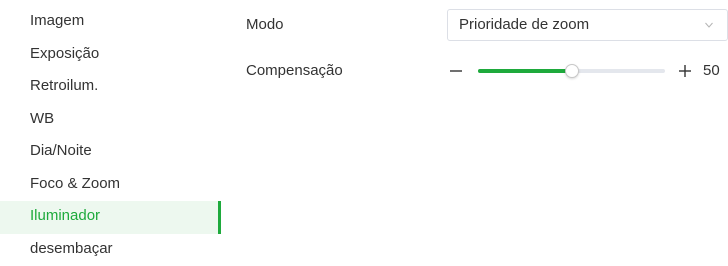 This screenshot has width=728, height=266. I want to click on slider-thumb, so click(572, 71).